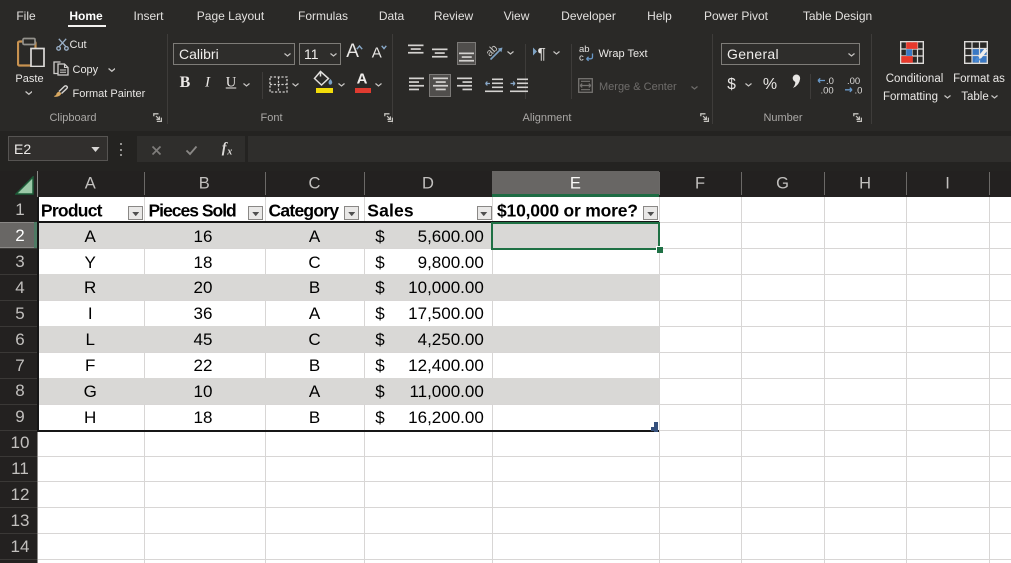 The height and width of the screenshot is (563, 1011). What do you see at coordinates (581, 58) in the screenshot?
I see `svg-text: c` at bounding box center [581, 58].